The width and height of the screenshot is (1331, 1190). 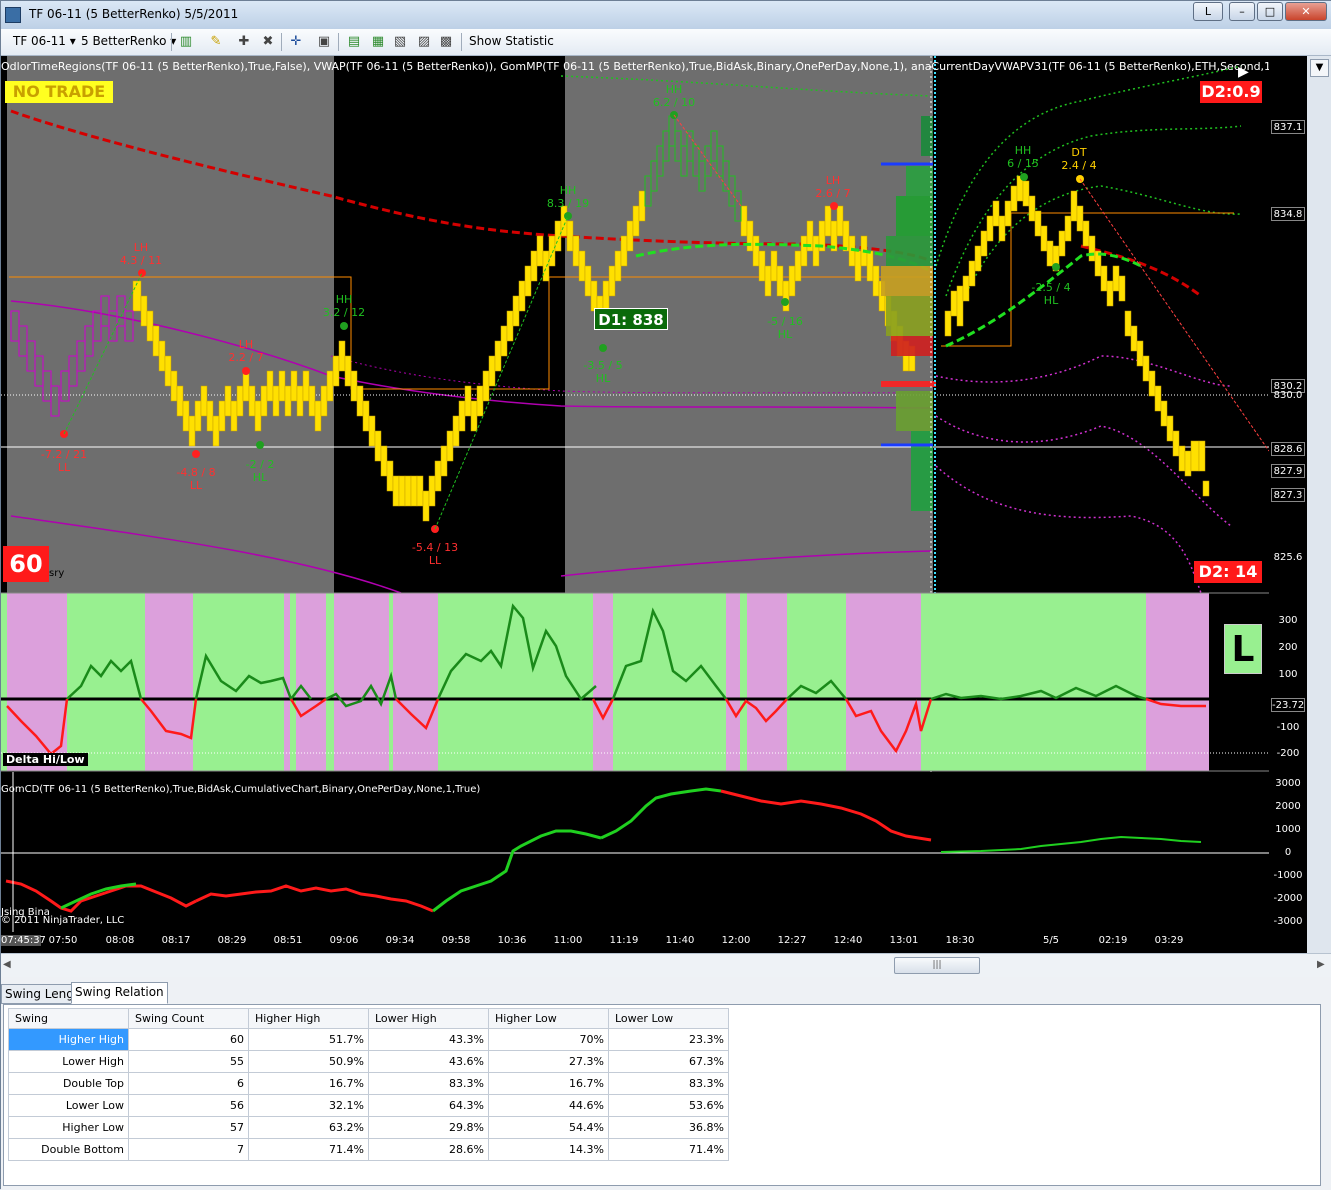 I want to click on time-axis-label: 11:00, so click(x=568, y=940).